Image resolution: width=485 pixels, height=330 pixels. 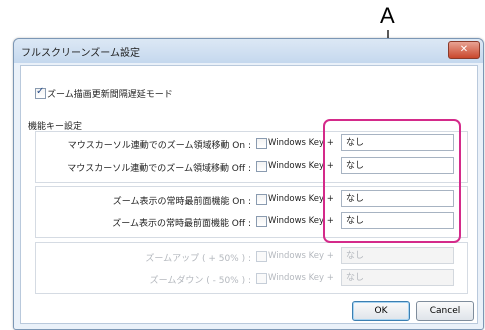 What do you see at coordinates (397, 277) in the screenshot?
I see `key-field-zoom-down: なし` at bounding box center [397, 277].